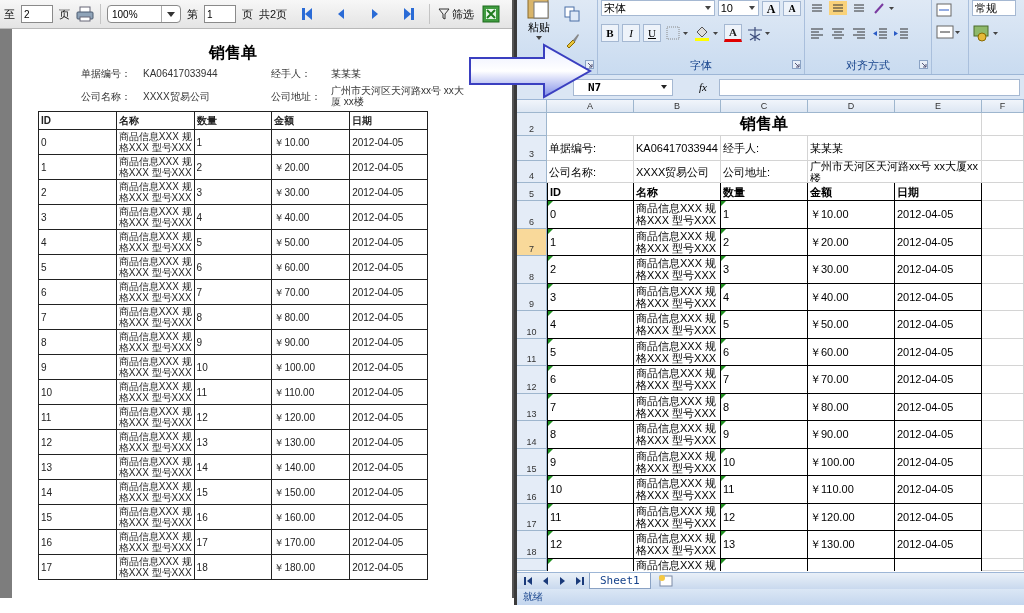 The width and height of the screenshot is (1024, 613). What do you see at coordinates (764, 106) in the screenshot?
I see `column-header: C` at bounding box center [764, 106].